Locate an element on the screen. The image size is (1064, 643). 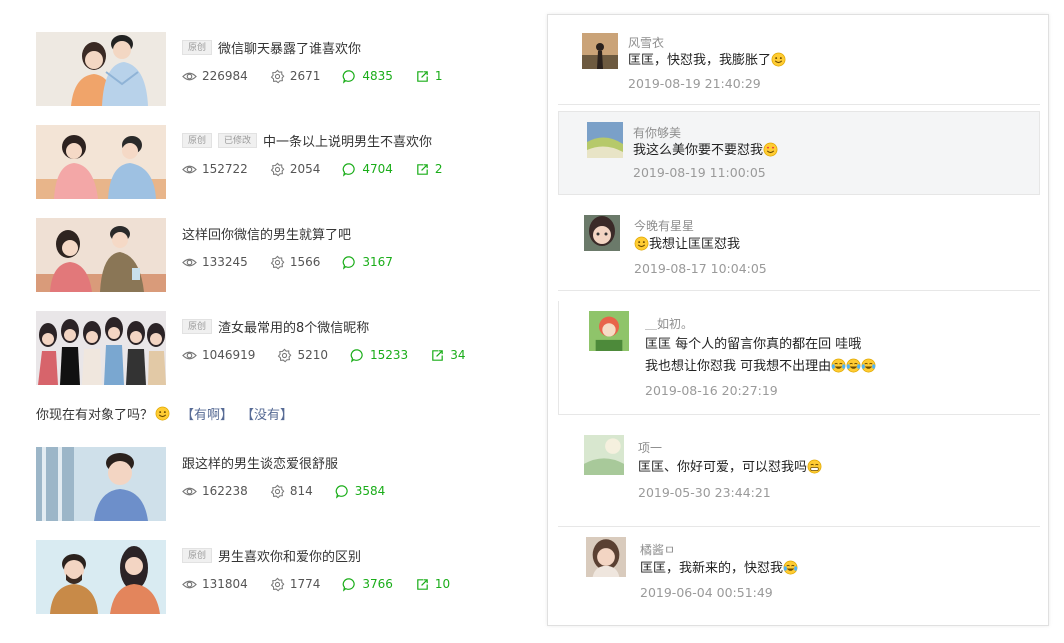
grin-emoji-icon is located at coordinates (814, 466).